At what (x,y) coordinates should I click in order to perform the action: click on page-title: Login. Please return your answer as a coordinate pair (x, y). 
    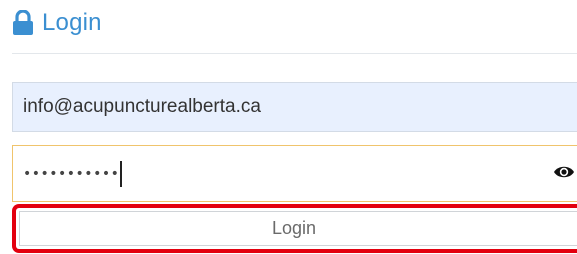
    Looking at the image, I should click on (72, 22).